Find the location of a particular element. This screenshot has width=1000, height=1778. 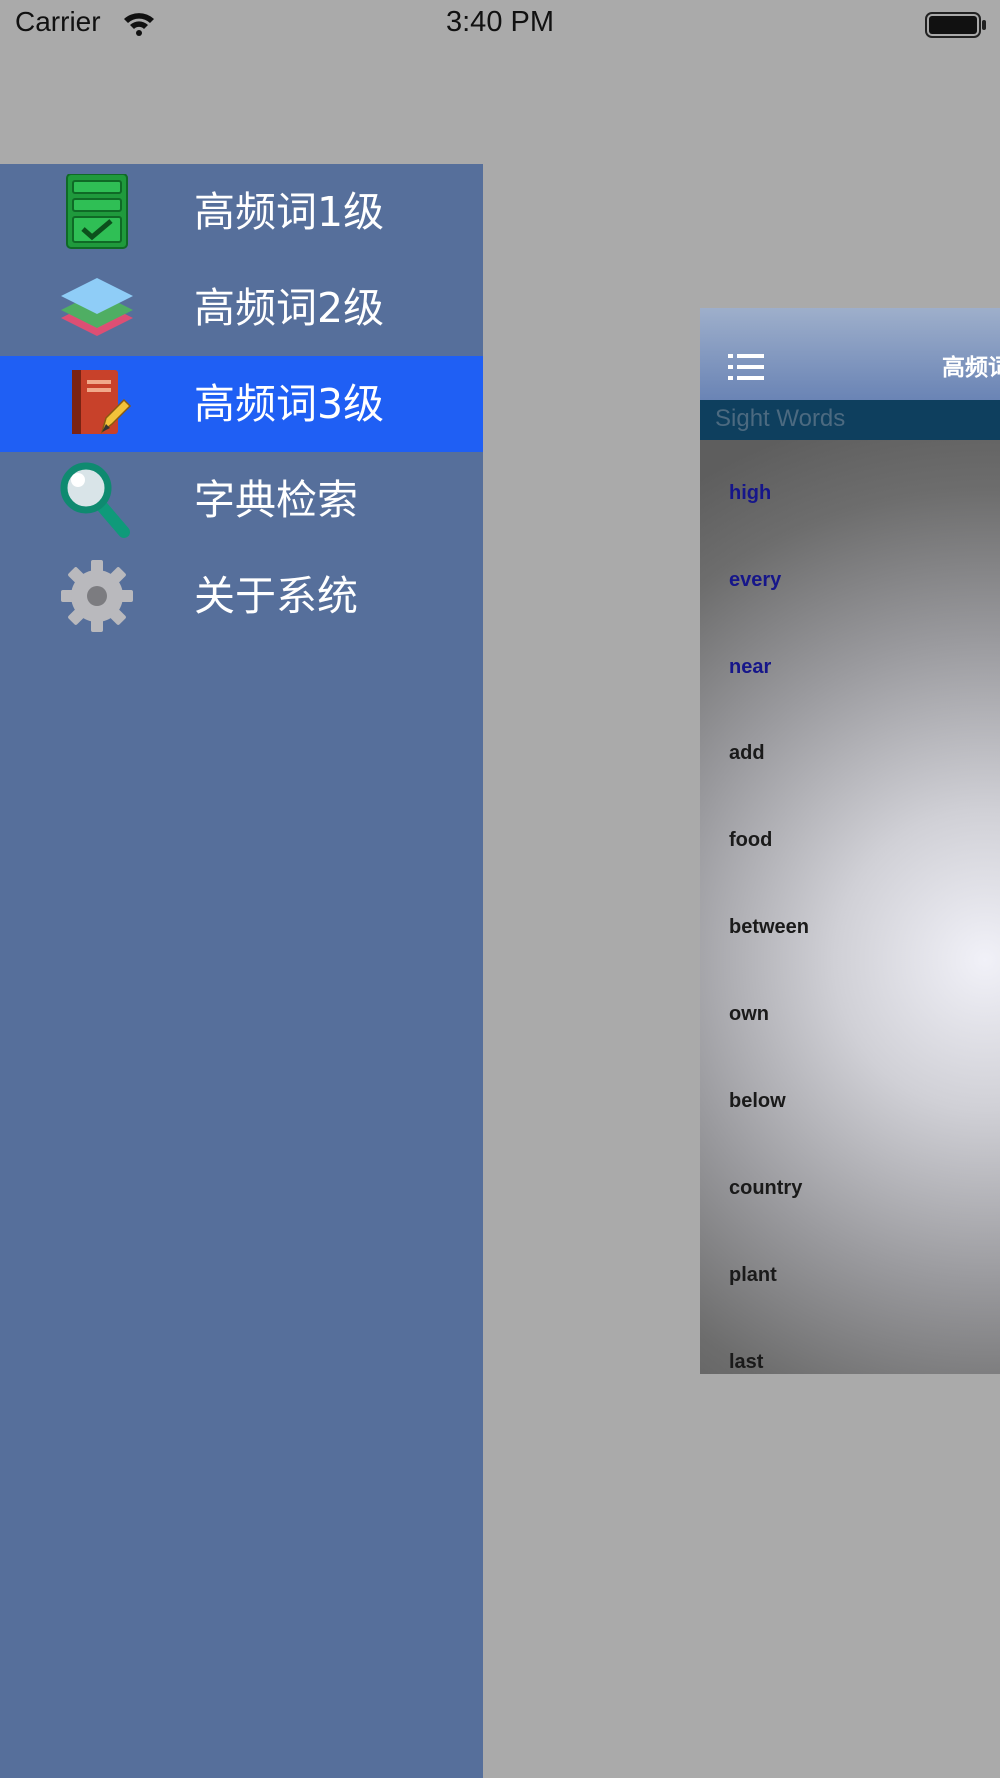

layers-icon is located at coordinates (97, 308).